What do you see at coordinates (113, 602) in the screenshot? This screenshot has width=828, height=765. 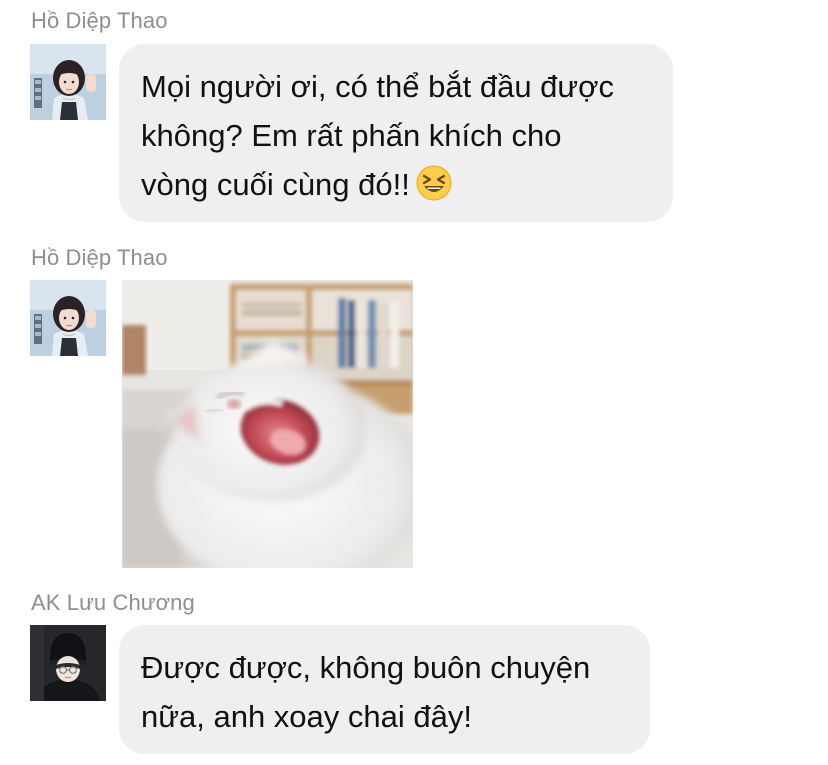 I see `sender-name: AK Lưu Chương` at bounding box center [113, 602].